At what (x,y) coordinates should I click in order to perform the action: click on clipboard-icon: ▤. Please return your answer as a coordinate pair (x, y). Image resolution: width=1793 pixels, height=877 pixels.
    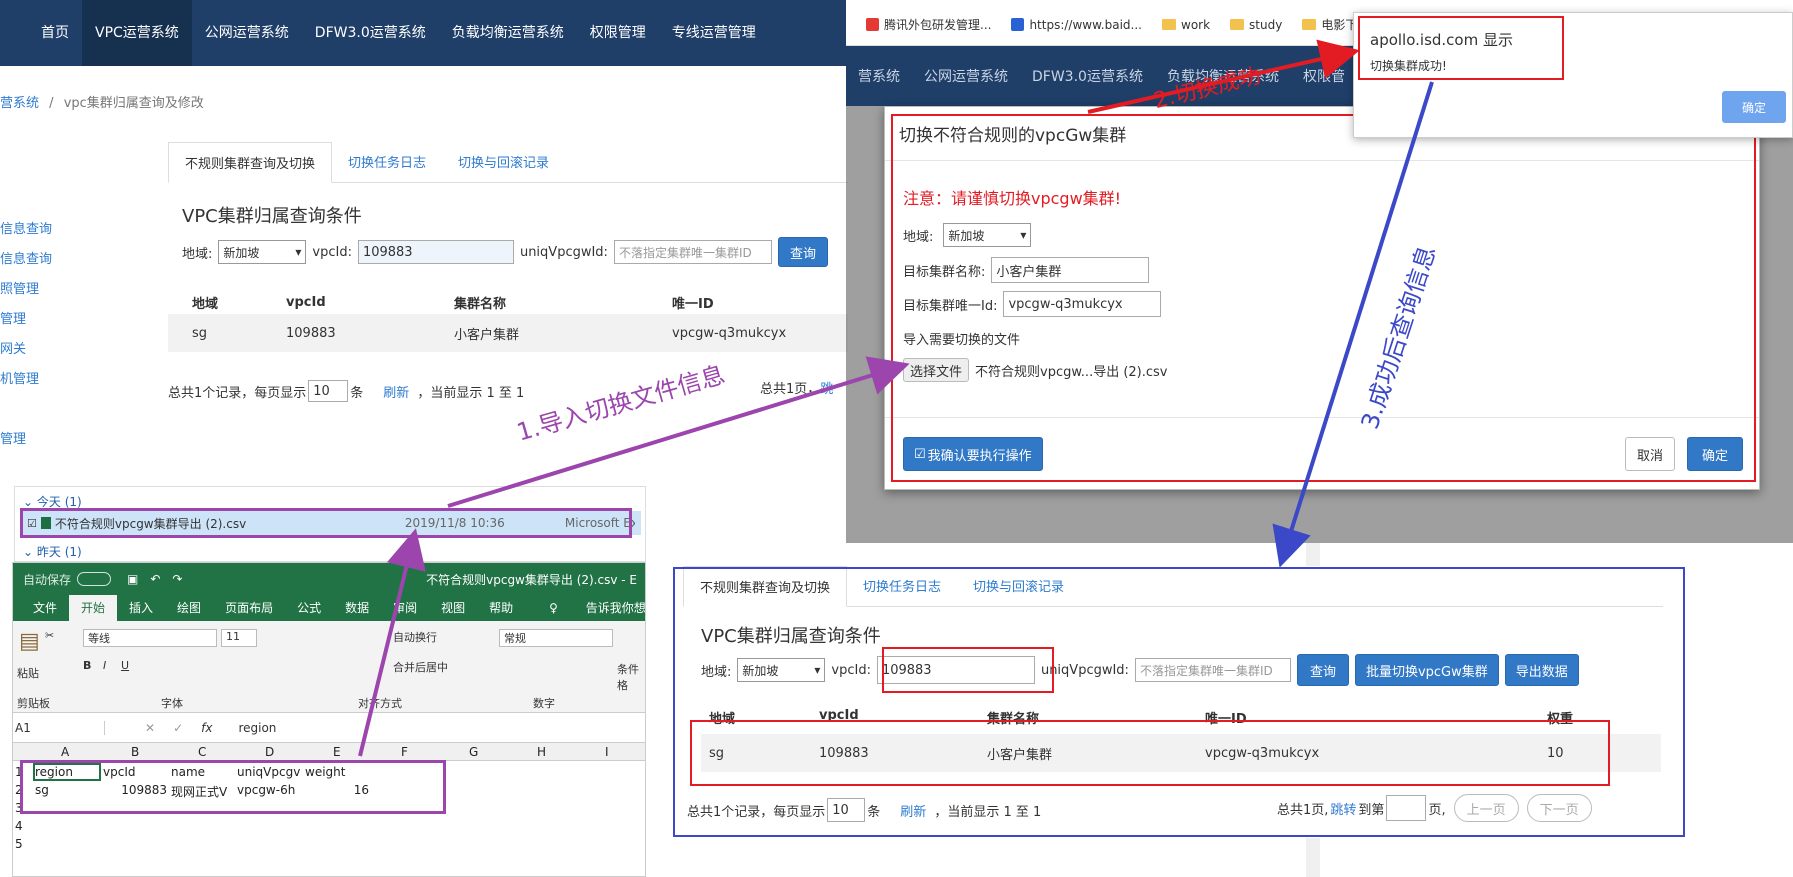
    Looking at the image, I should click on (29, 641).